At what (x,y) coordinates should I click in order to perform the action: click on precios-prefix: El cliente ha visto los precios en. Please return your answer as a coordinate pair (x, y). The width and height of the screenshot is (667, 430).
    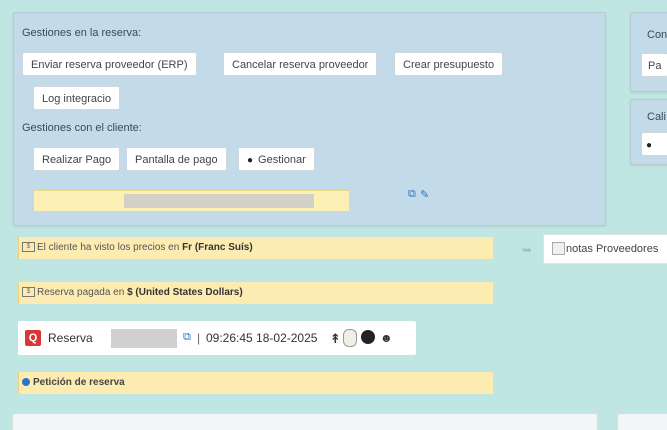
    Looking at the image, I should click on (110, 247).